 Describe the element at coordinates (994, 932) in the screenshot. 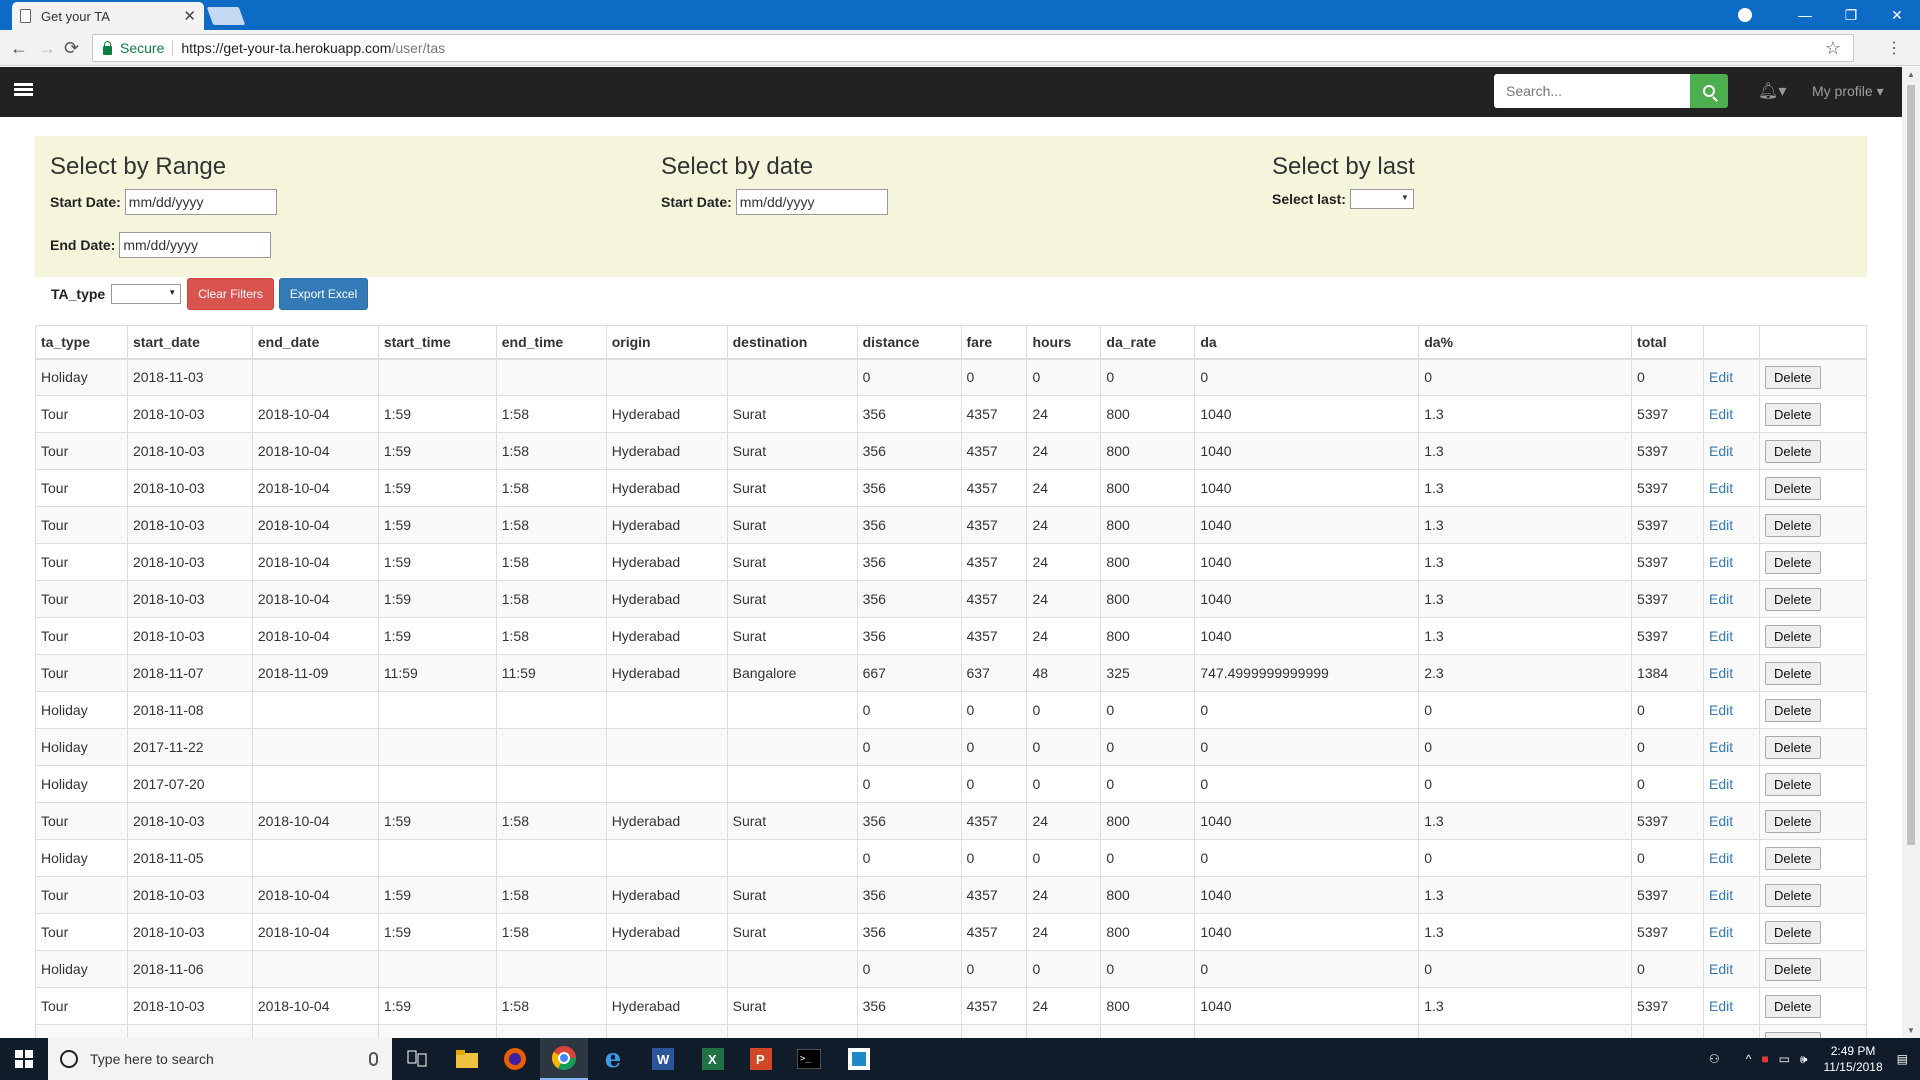

I see `table-cell: 4357` at that location.